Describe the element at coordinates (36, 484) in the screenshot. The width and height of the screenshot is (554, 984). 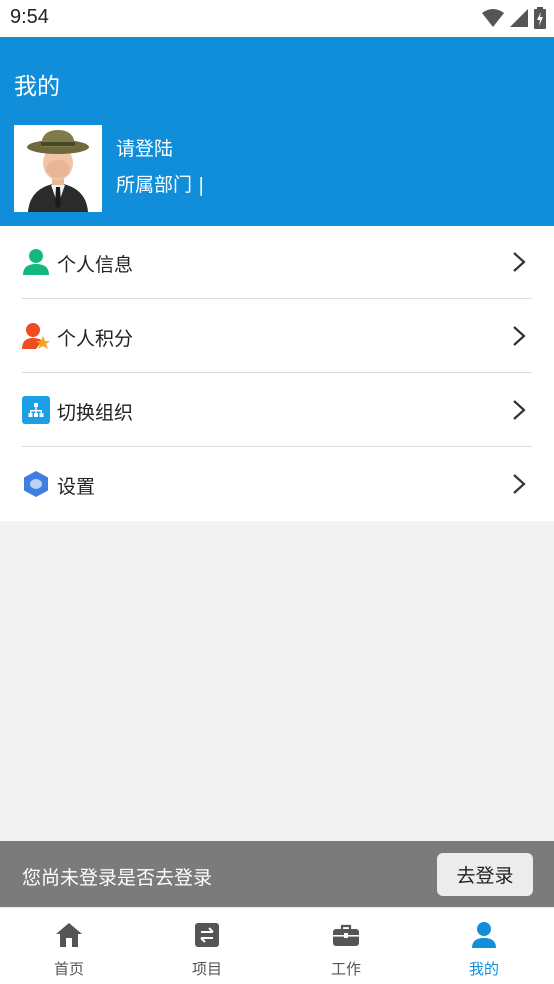
I see `settings-hexagon-icon` at that location.